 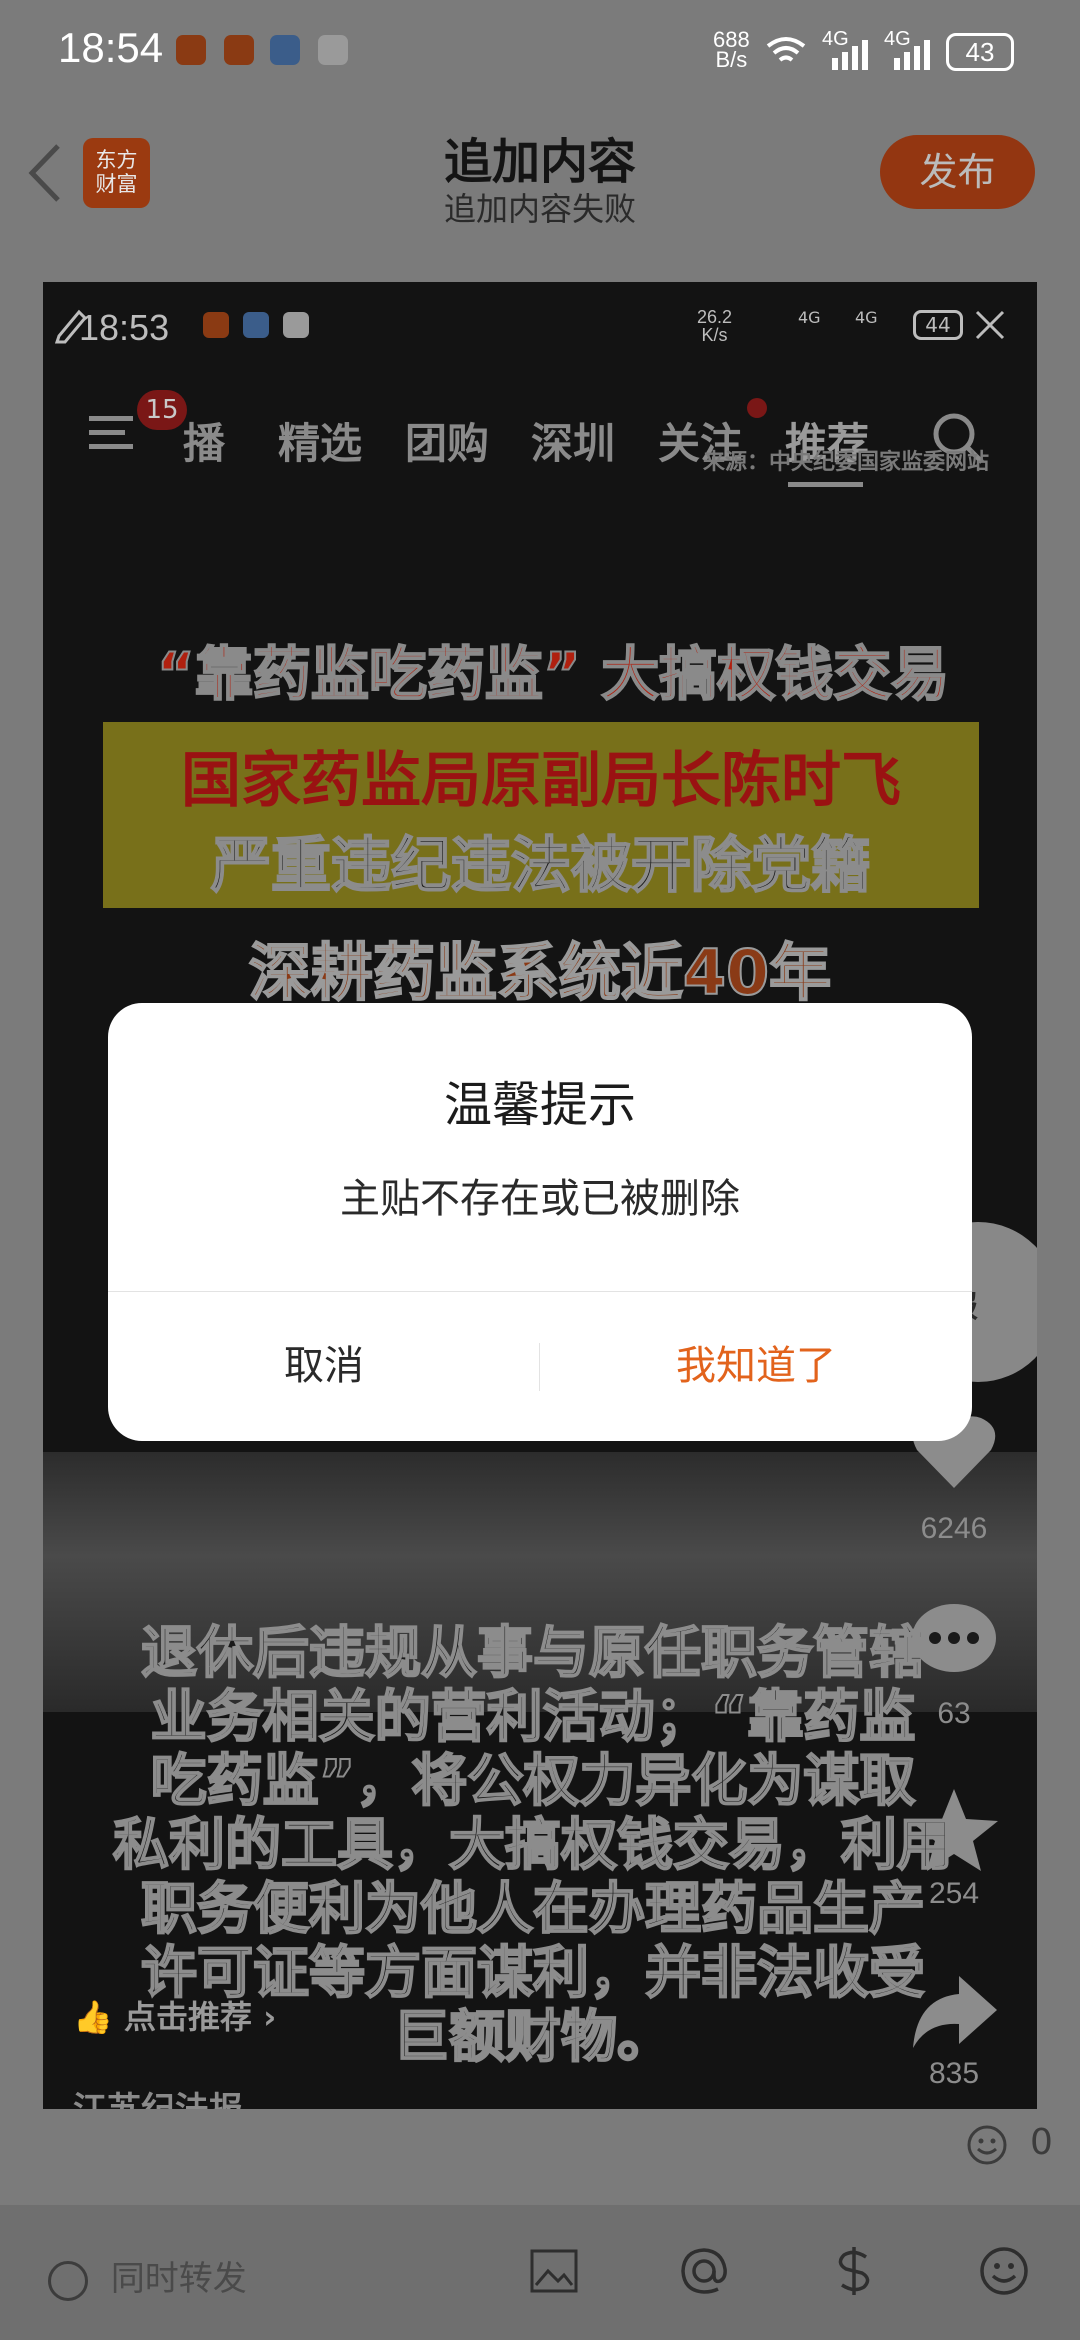 I want to click on emoji-reaction-icon, so click(x=987, y=2145).